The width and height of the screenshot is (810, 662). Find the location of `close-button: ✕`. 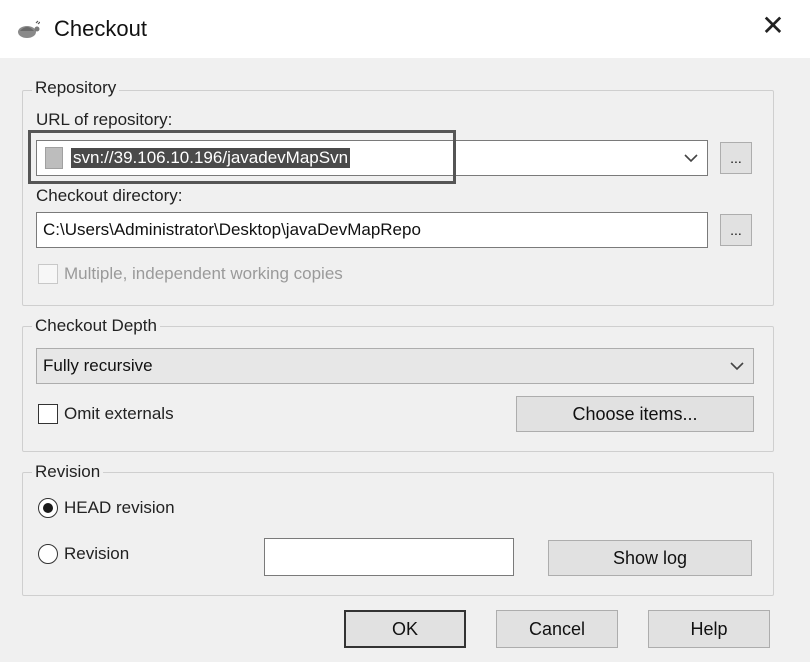

close-button: ✕ is located at coordinates (773, 27).